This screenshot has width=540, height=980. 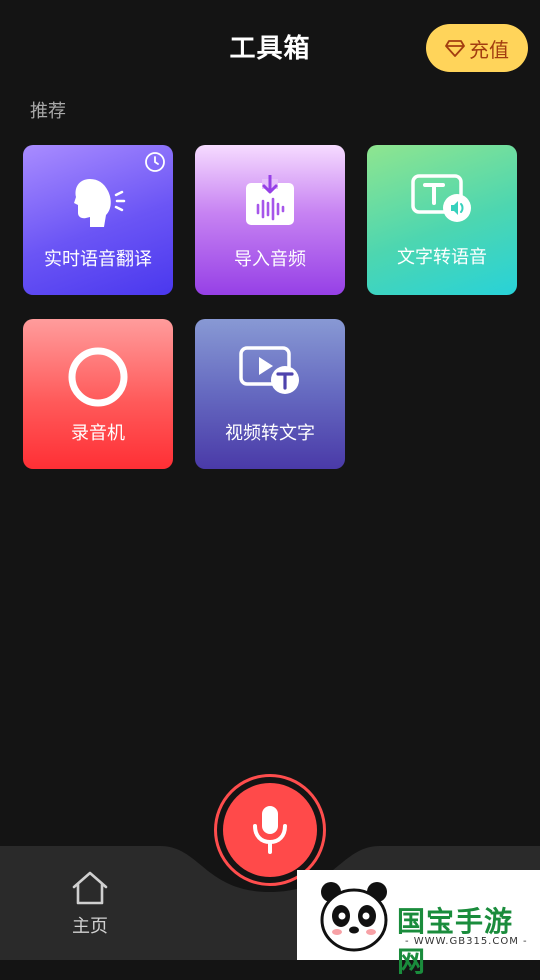 What do you see at coordinates (100, 203) in the screenshot?
I see `voice-translate-icon` at bounding box center [100, 203].